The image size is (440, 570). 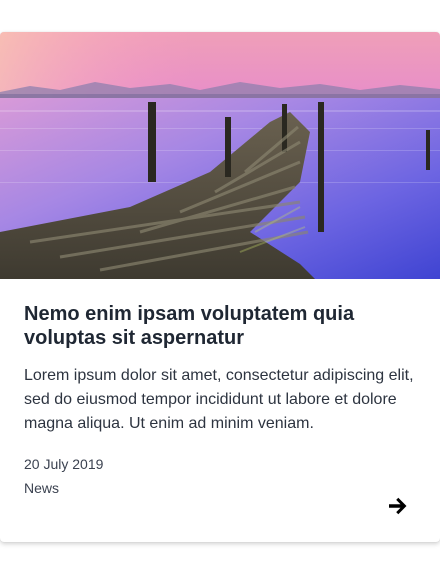 What do you see at coordinates (64, 464) in the screenshot?
I see `card-date: 20 July 2019` at bounding box center [64, 464].